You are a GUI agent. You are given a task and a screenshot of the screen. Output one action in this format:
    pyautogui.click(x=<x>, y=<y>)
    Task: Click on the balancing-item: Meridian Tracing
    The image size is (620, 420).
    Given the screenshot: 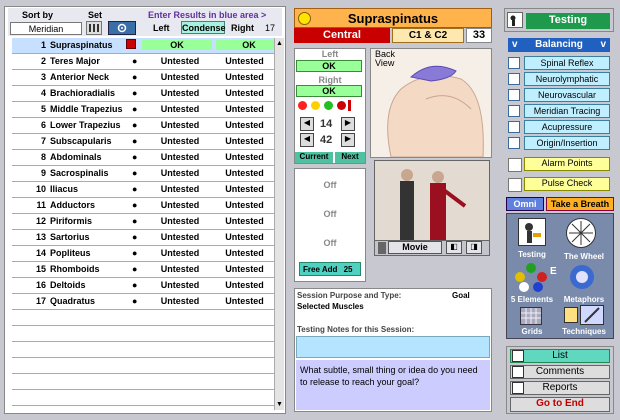 What is the action you would take?
    pyautogui.click(x=567, y=111)
    